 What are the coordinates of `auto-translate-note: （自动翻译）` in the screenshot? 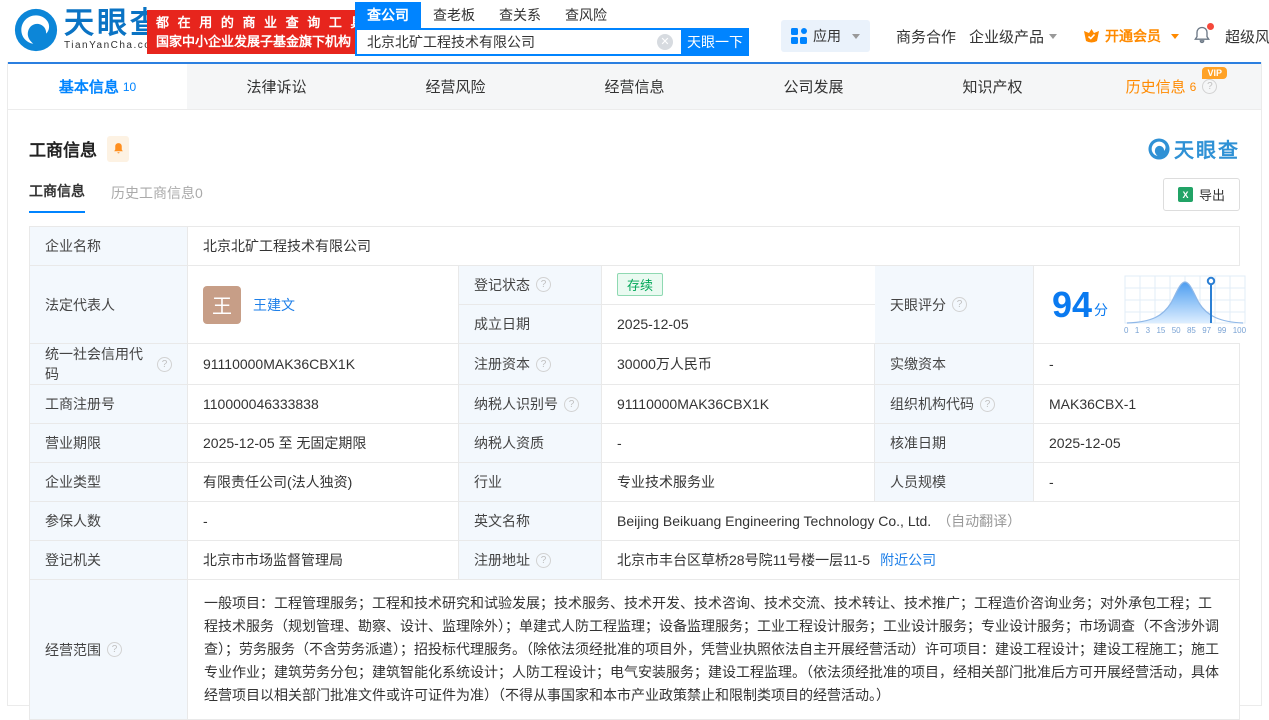 It's located at (979, 521).